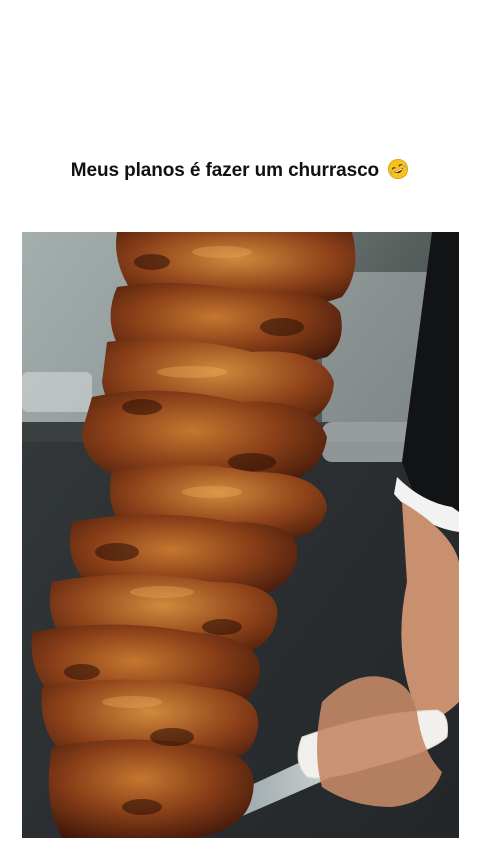  Describe the element at coordinates (398, 169) in the screenshot. I see `rolling-laughing-emoji-icon` at that location.